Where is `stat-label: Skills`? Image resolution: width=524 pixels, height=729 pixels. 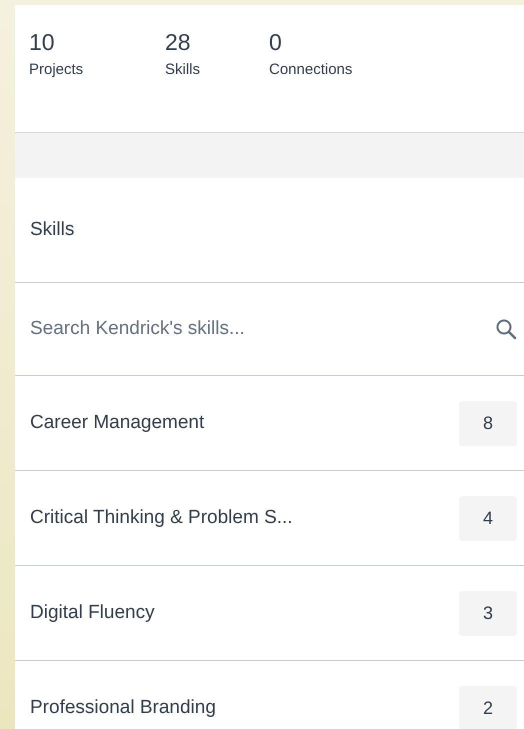
stat-label: Skills is located at coordinates (183, 69).